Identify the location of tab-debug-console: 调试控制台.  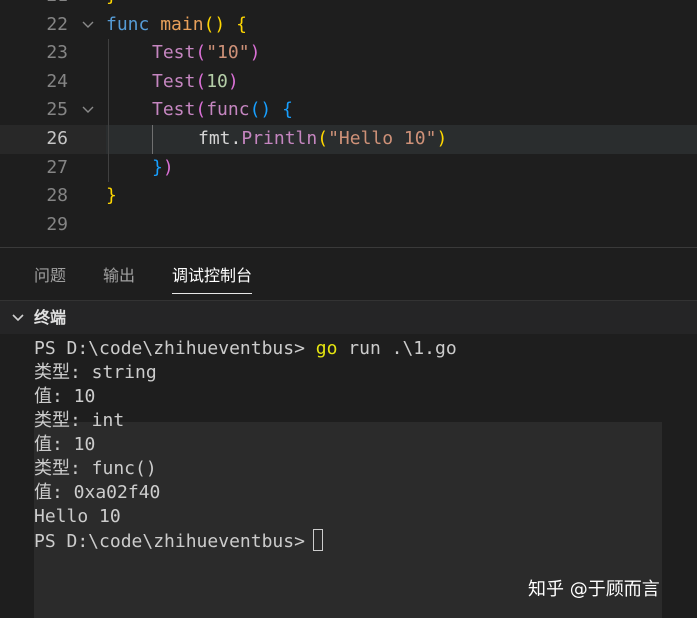
(212, 280).